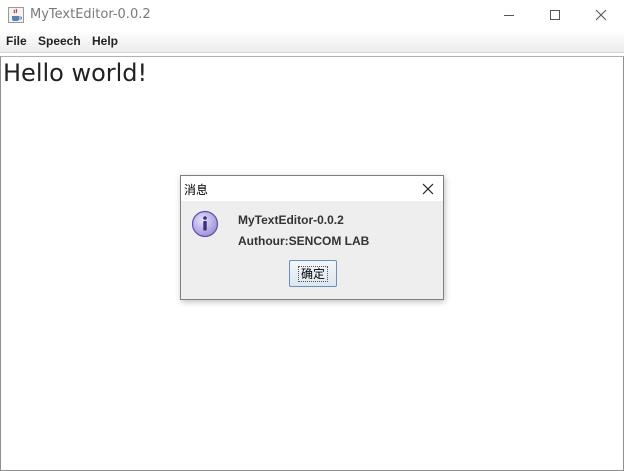 The height and width of the screenshot is (471, 624). Describe the element at coordinates (312, 15) in the screenshot. I see `window-titlebar: MyTextEditor-0.0.2` at that location.